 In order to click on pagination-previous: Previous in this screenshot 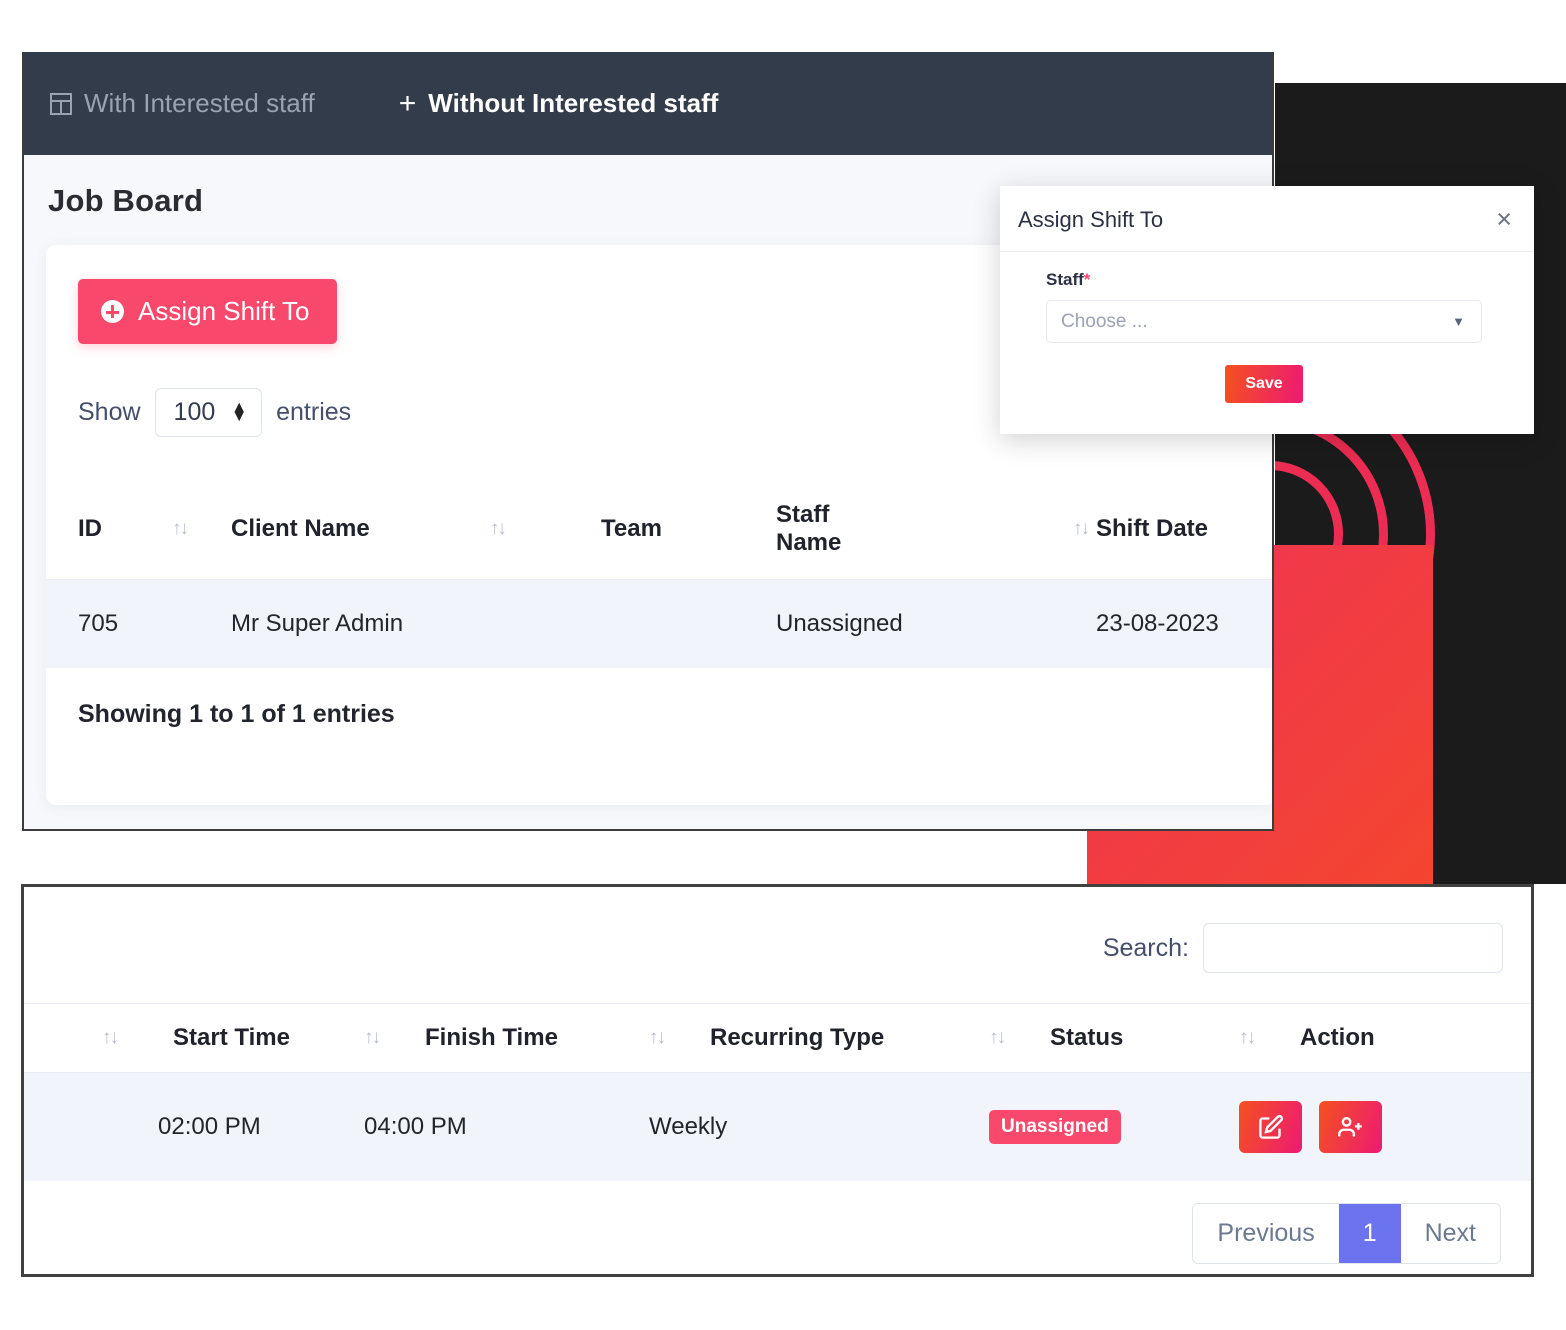, I will do `click(1266, 1233)`.